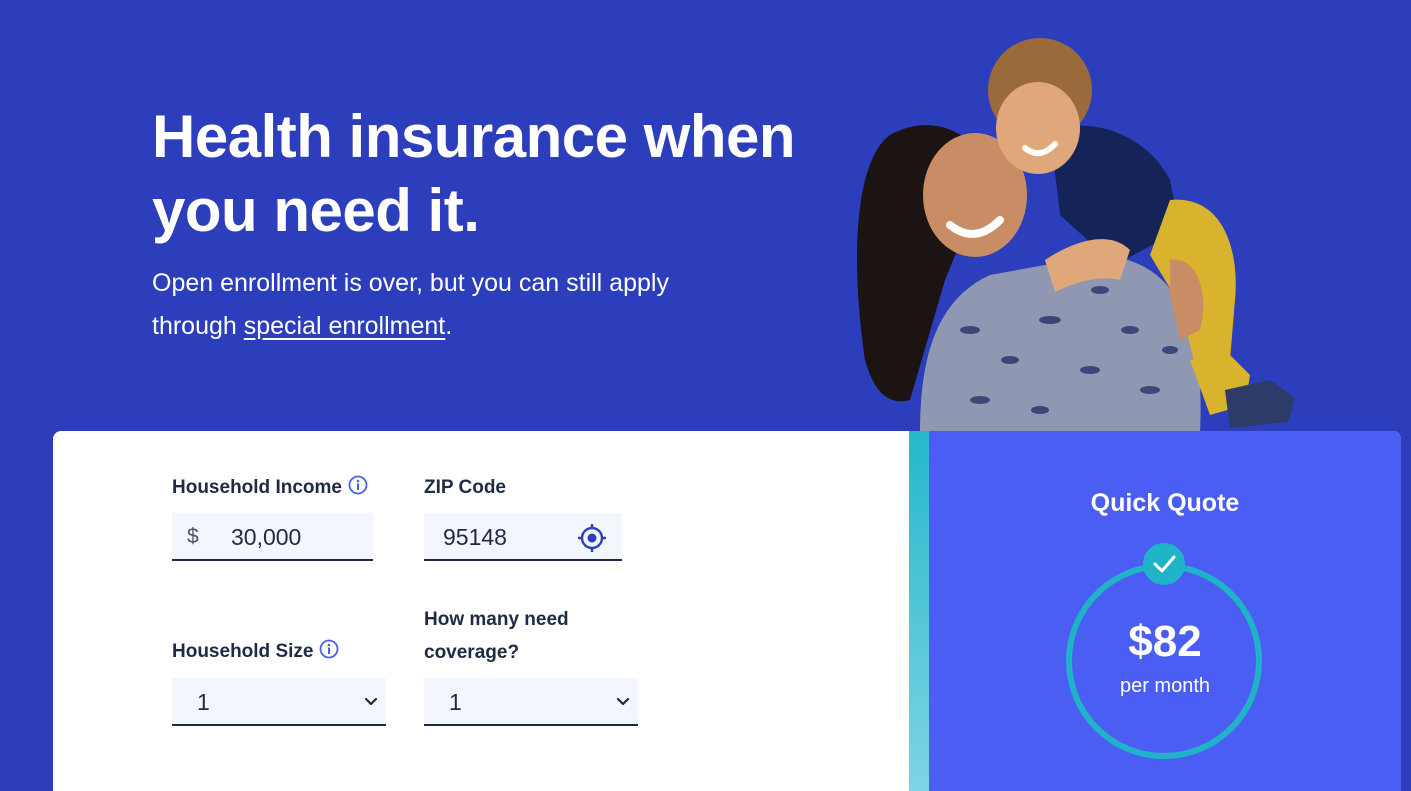  What do you see at coordinates (266, 537) in the screenshot?
I see `household-income-value: 30,000` at bounding box center [266, 537].